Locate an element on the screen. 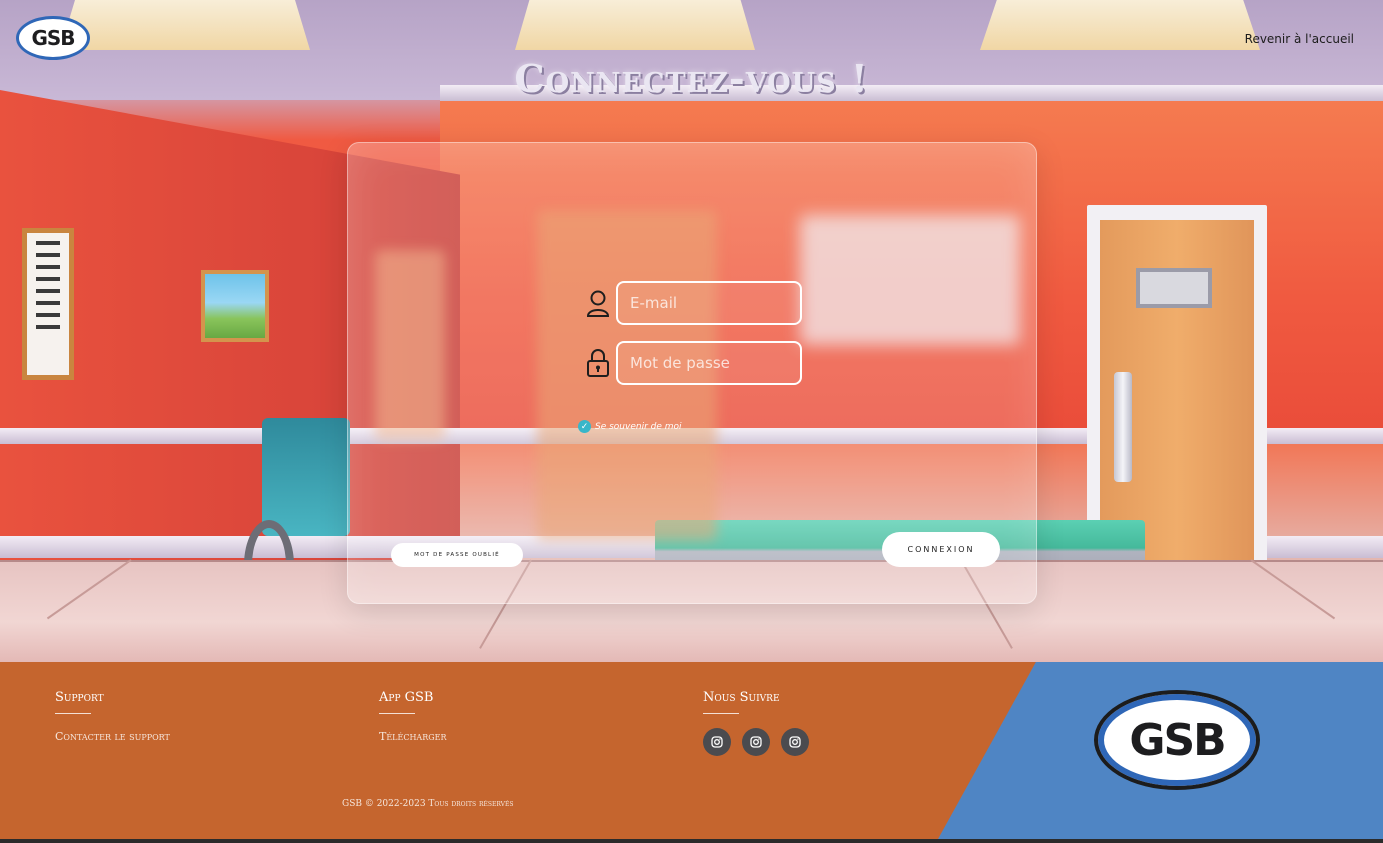 The image size is (1383, 843). login-button: Connexion is located at coordinates (941, 549).